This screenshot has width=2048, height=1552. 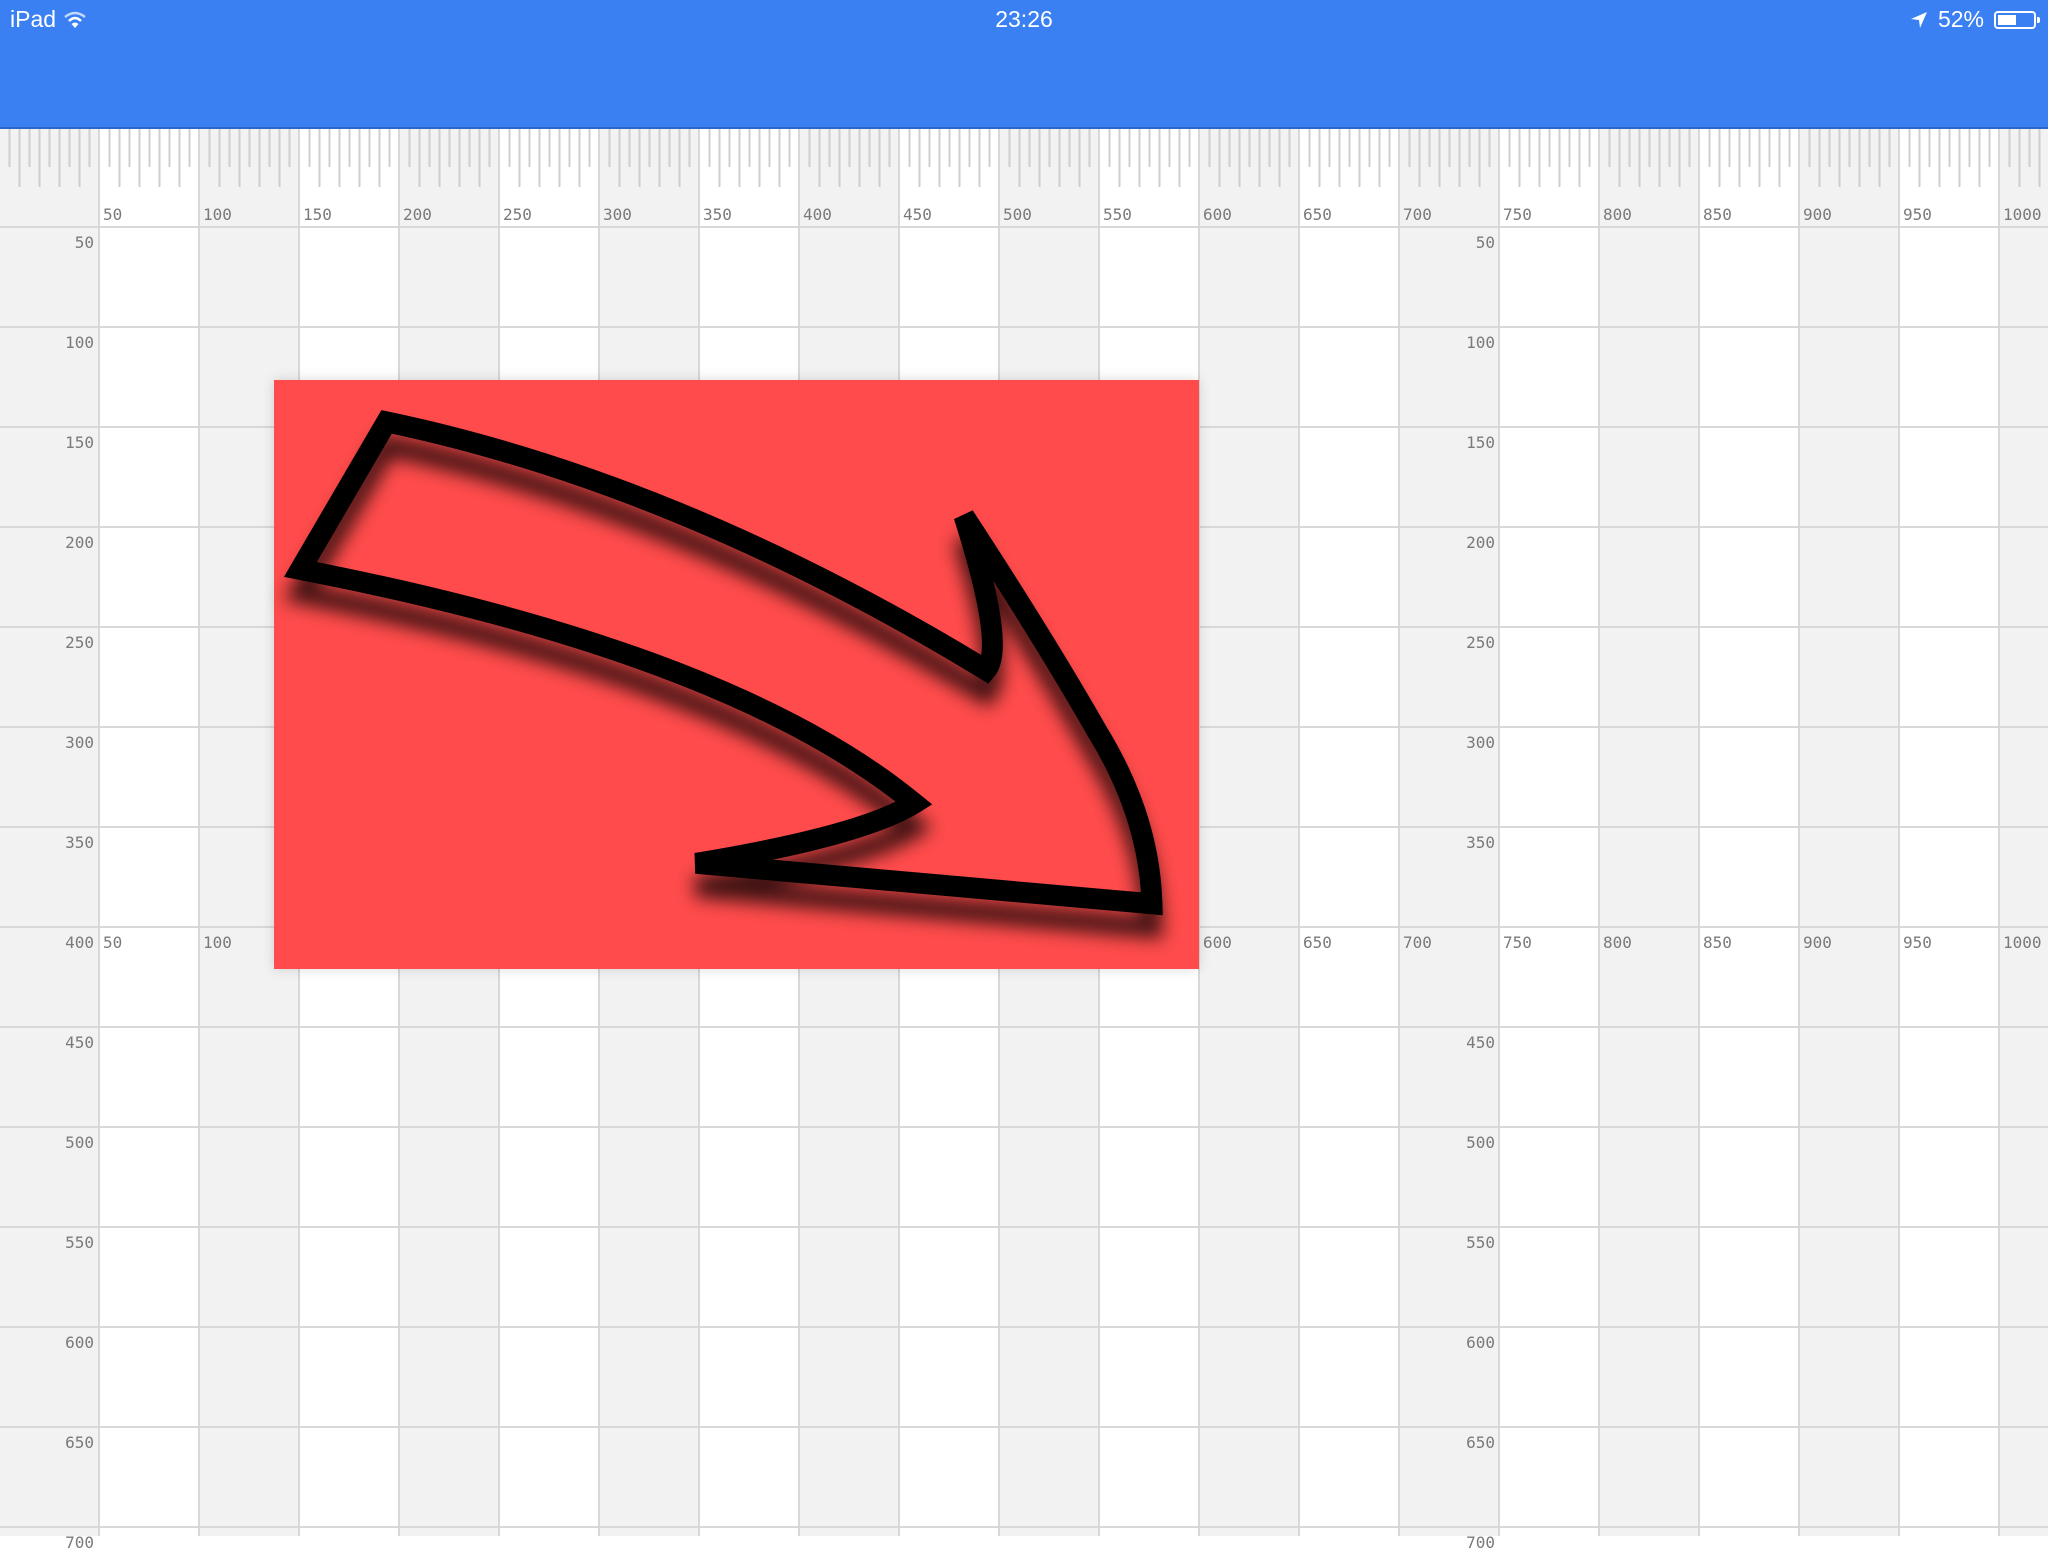 I want to click on y-ruler-label: 300, so click(x=79, y=742).